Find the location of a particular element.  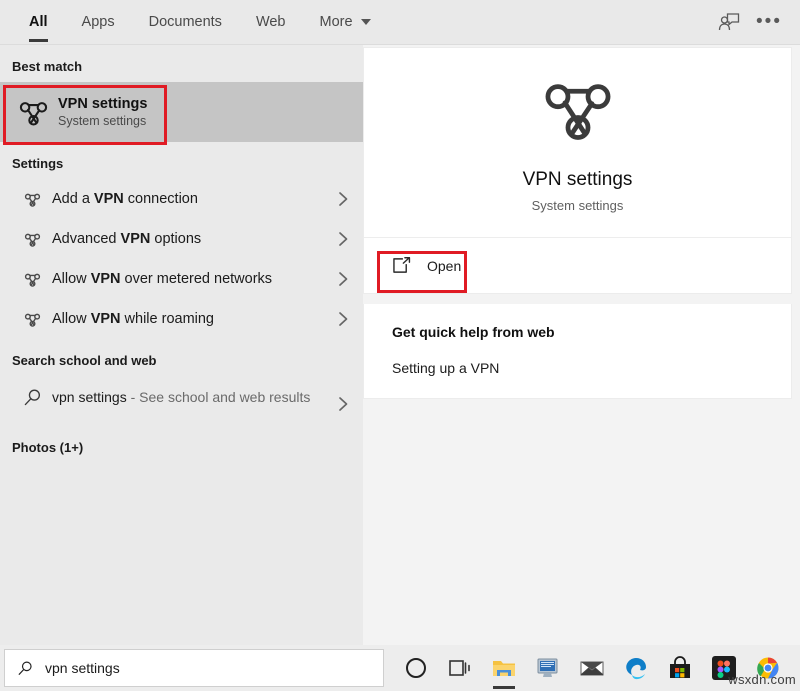

best-match-text: VPN settings System settings is located at coordinates (102, 112).